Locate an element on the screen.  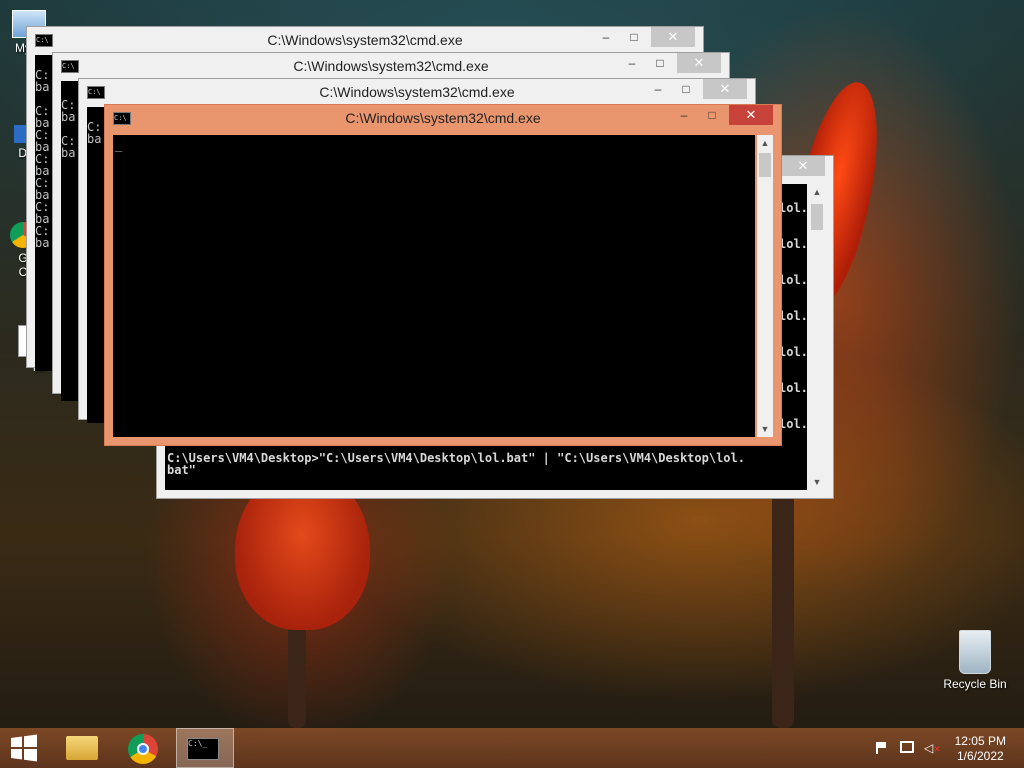
action-center-flag-icon is located at coordinates (883, 748).